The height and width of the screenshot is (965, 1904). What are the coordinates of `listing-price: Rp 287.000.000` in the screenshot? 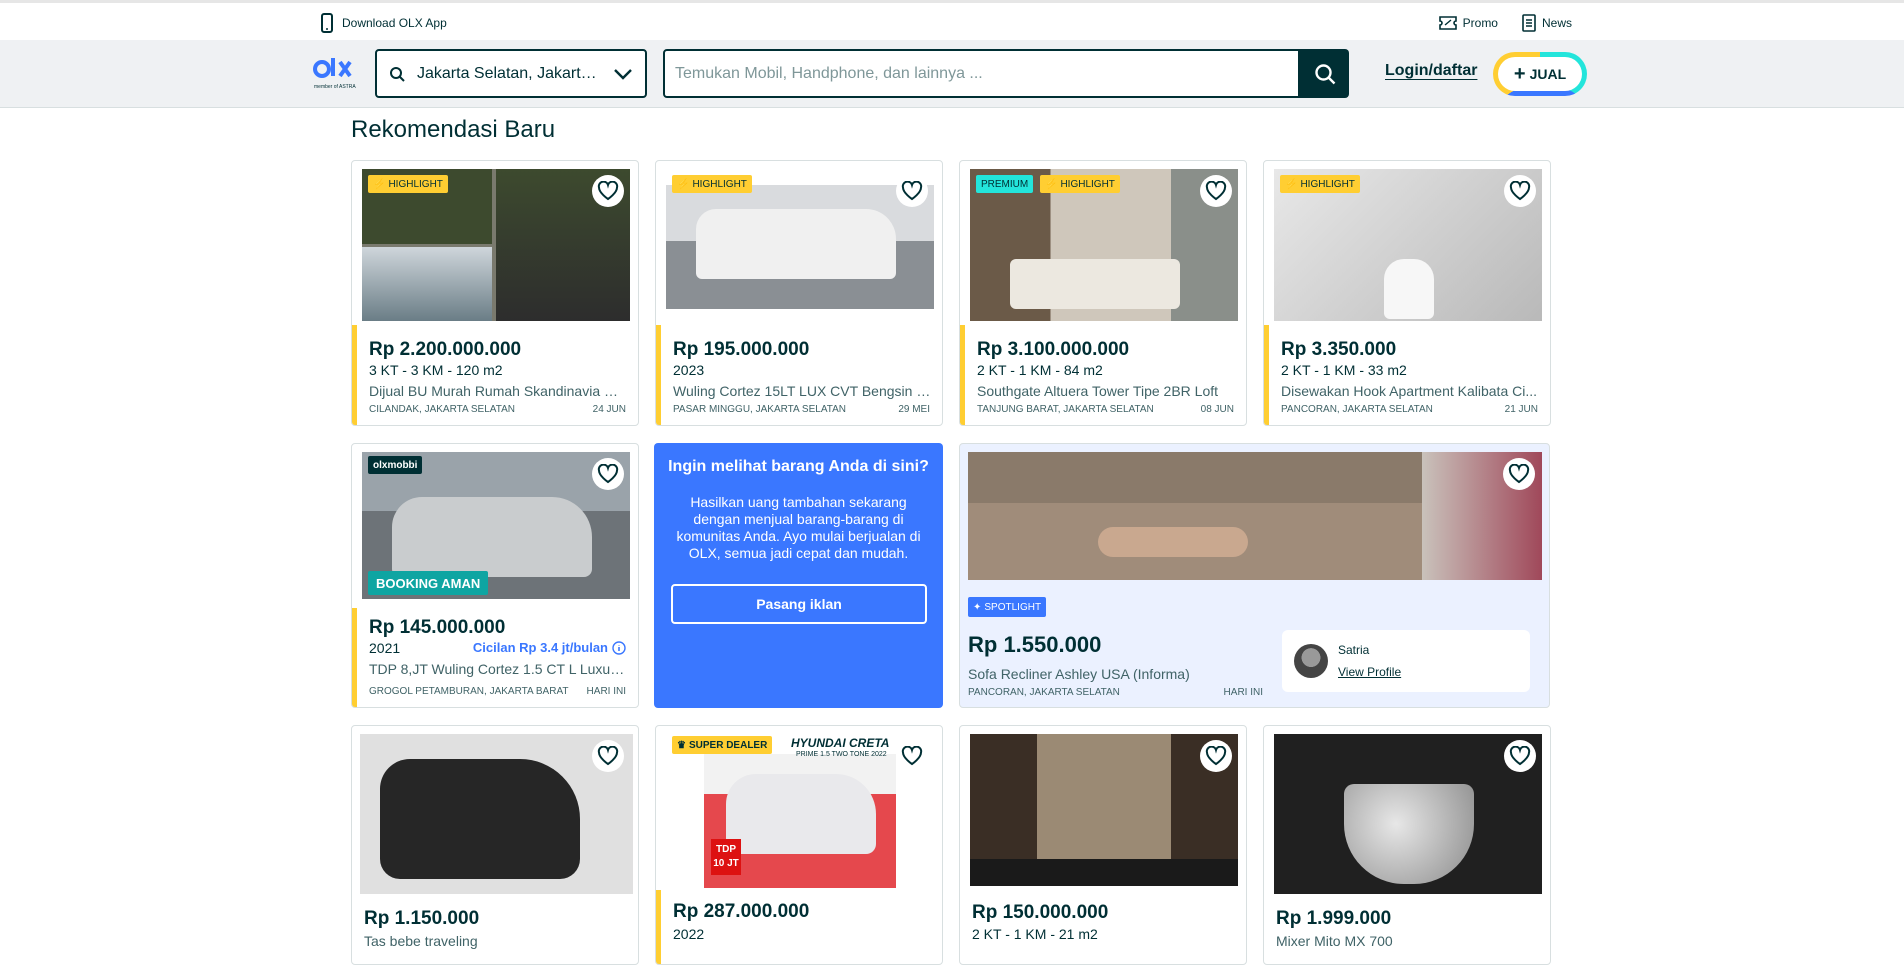 It's located at (741, 911).